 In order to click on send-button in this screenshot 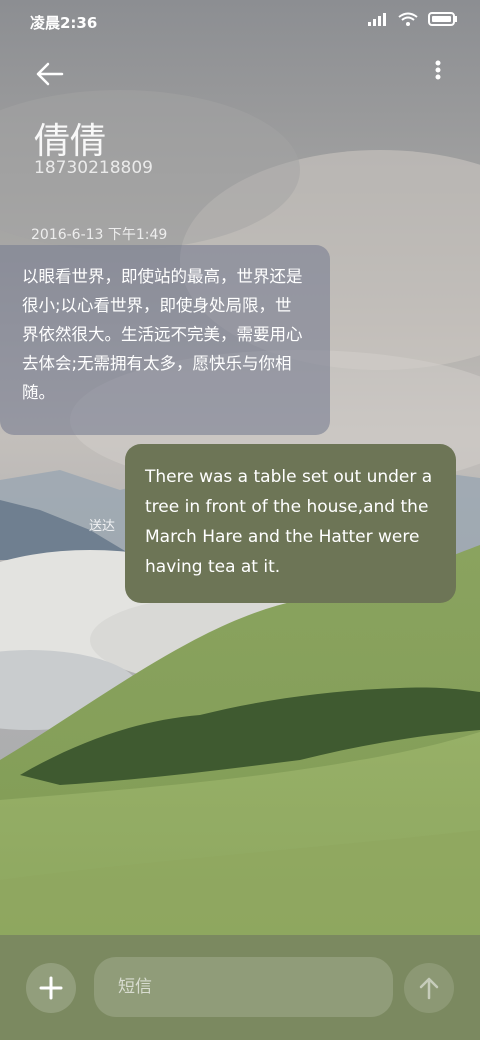, I will do `click(429, 988)`.